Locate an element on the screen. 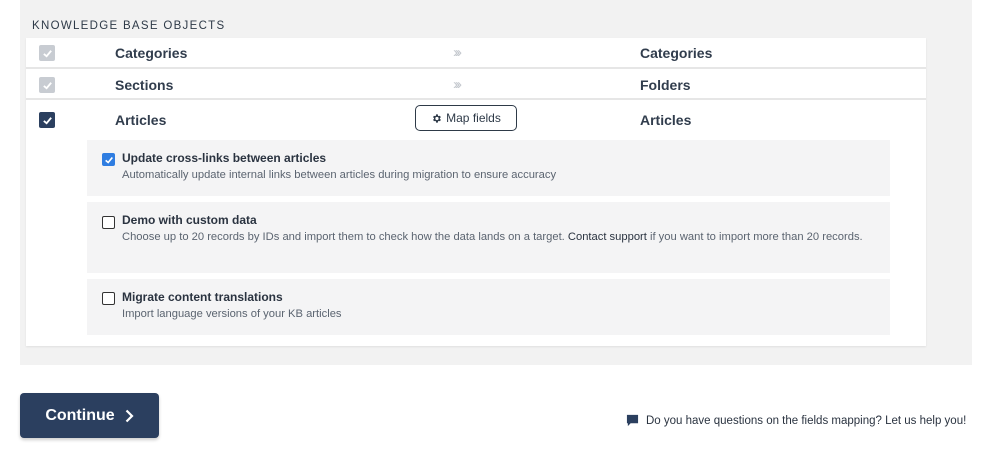  source-object-label: Categories is located at coordinates (151, 53).